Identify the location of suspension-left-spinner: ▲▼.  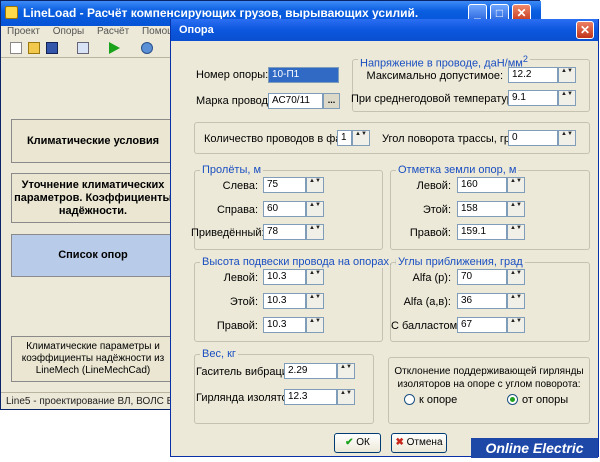
(315, 277).